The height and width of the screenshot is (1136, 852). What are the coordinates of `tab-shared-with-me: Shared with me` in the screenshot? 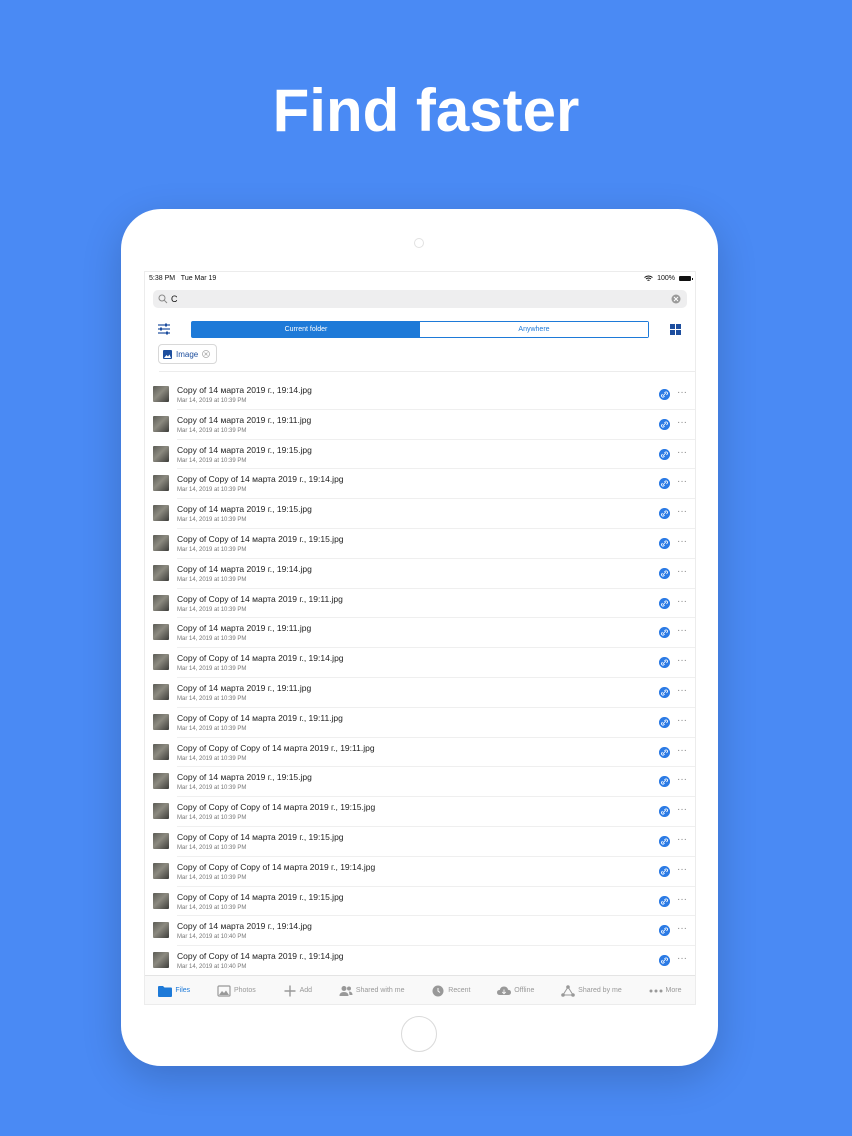 It's located at (371, 991).